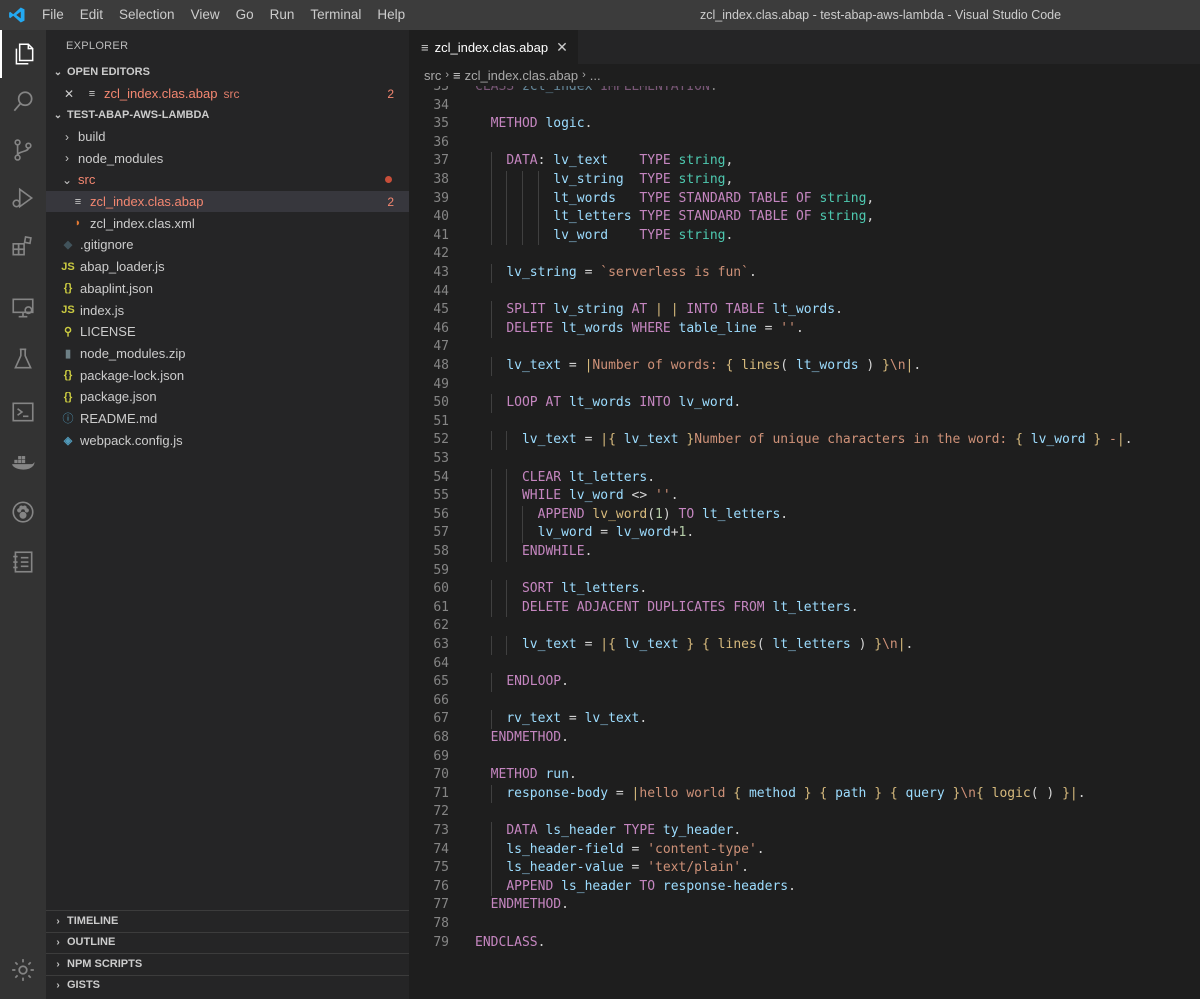  Describe the element at coordinates (23, 308) in the screenshot. I see `remote-explorer-icon` at that location.